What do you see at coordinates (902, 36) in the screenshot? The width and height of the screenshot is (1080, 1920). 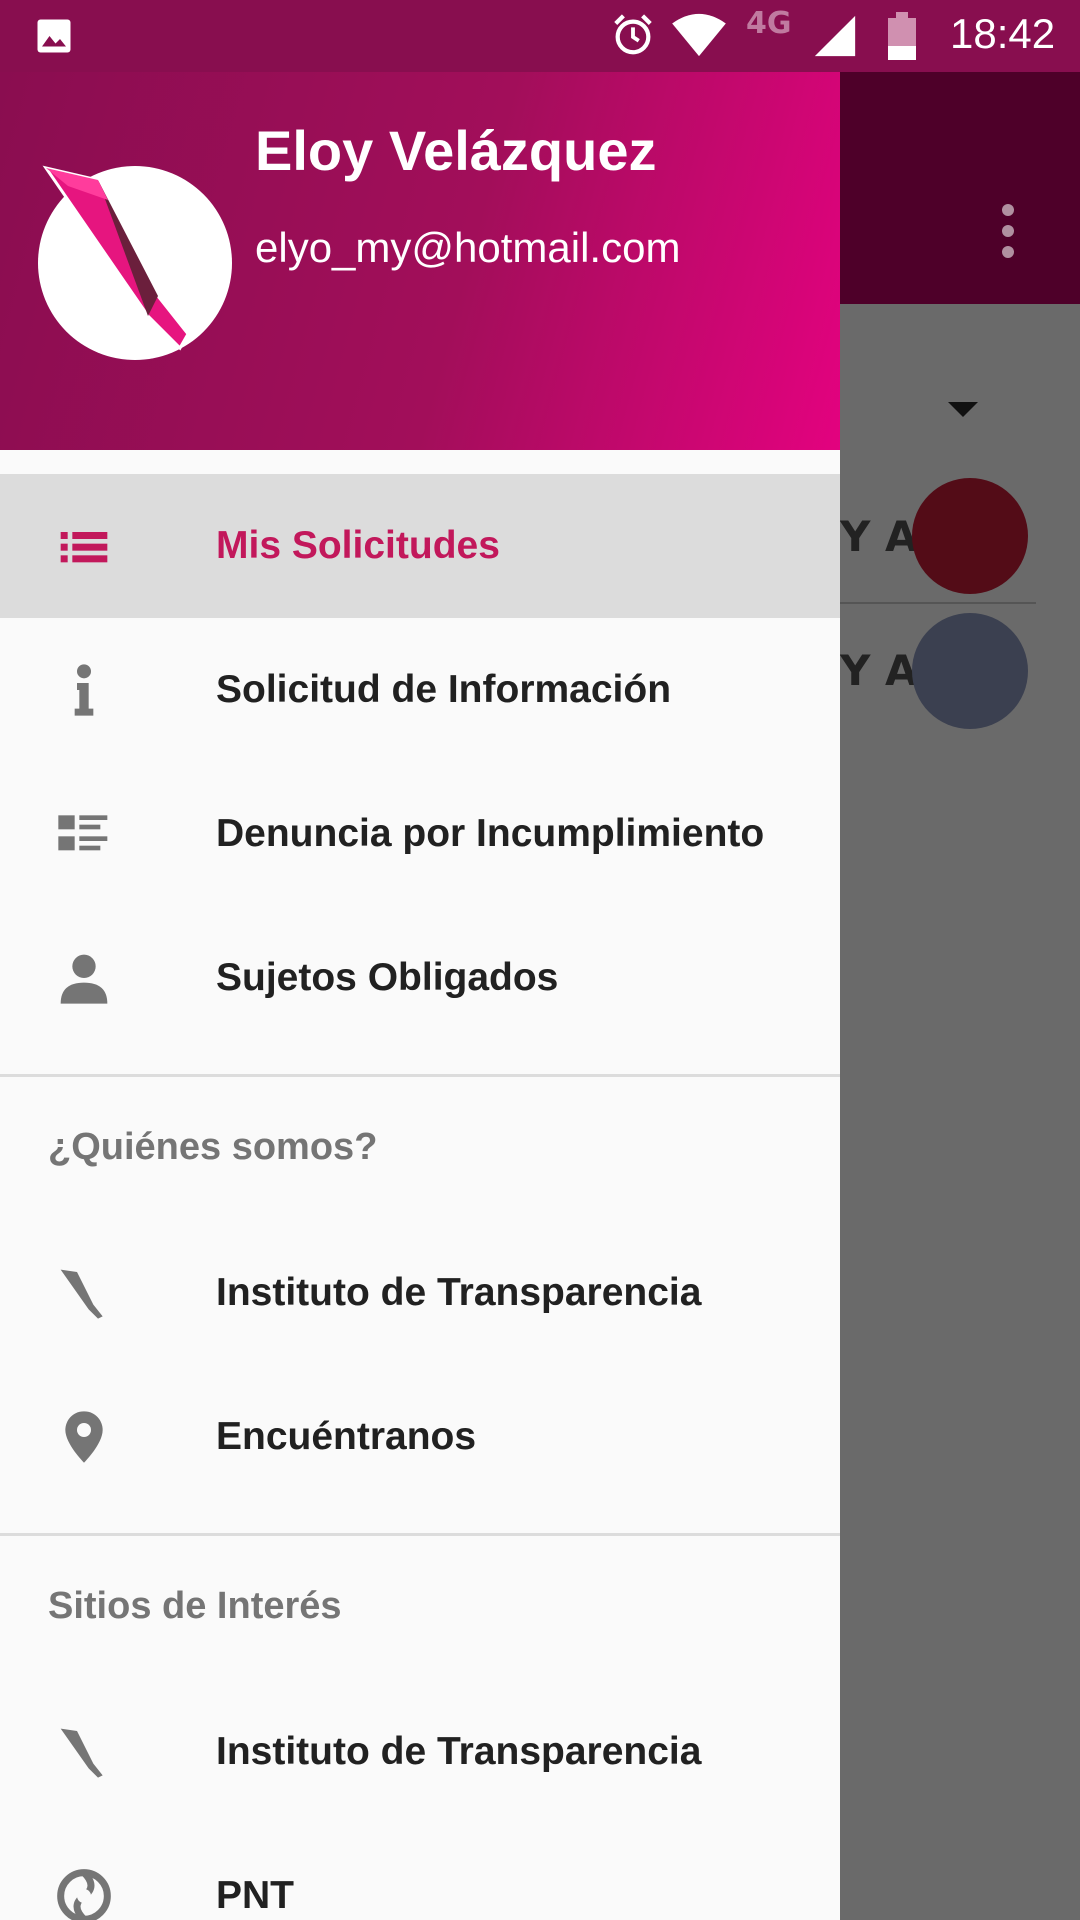 I see `battery-icon` at bounding box center [902, 36].